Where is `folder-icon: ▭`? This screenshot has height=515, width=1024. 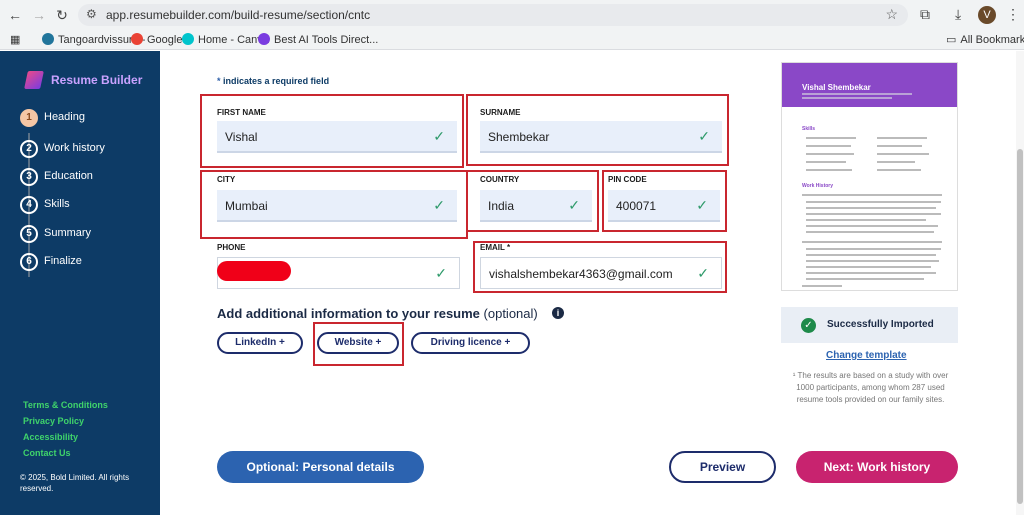
folder-icon: ▭ is located at coordinates (951, 40).